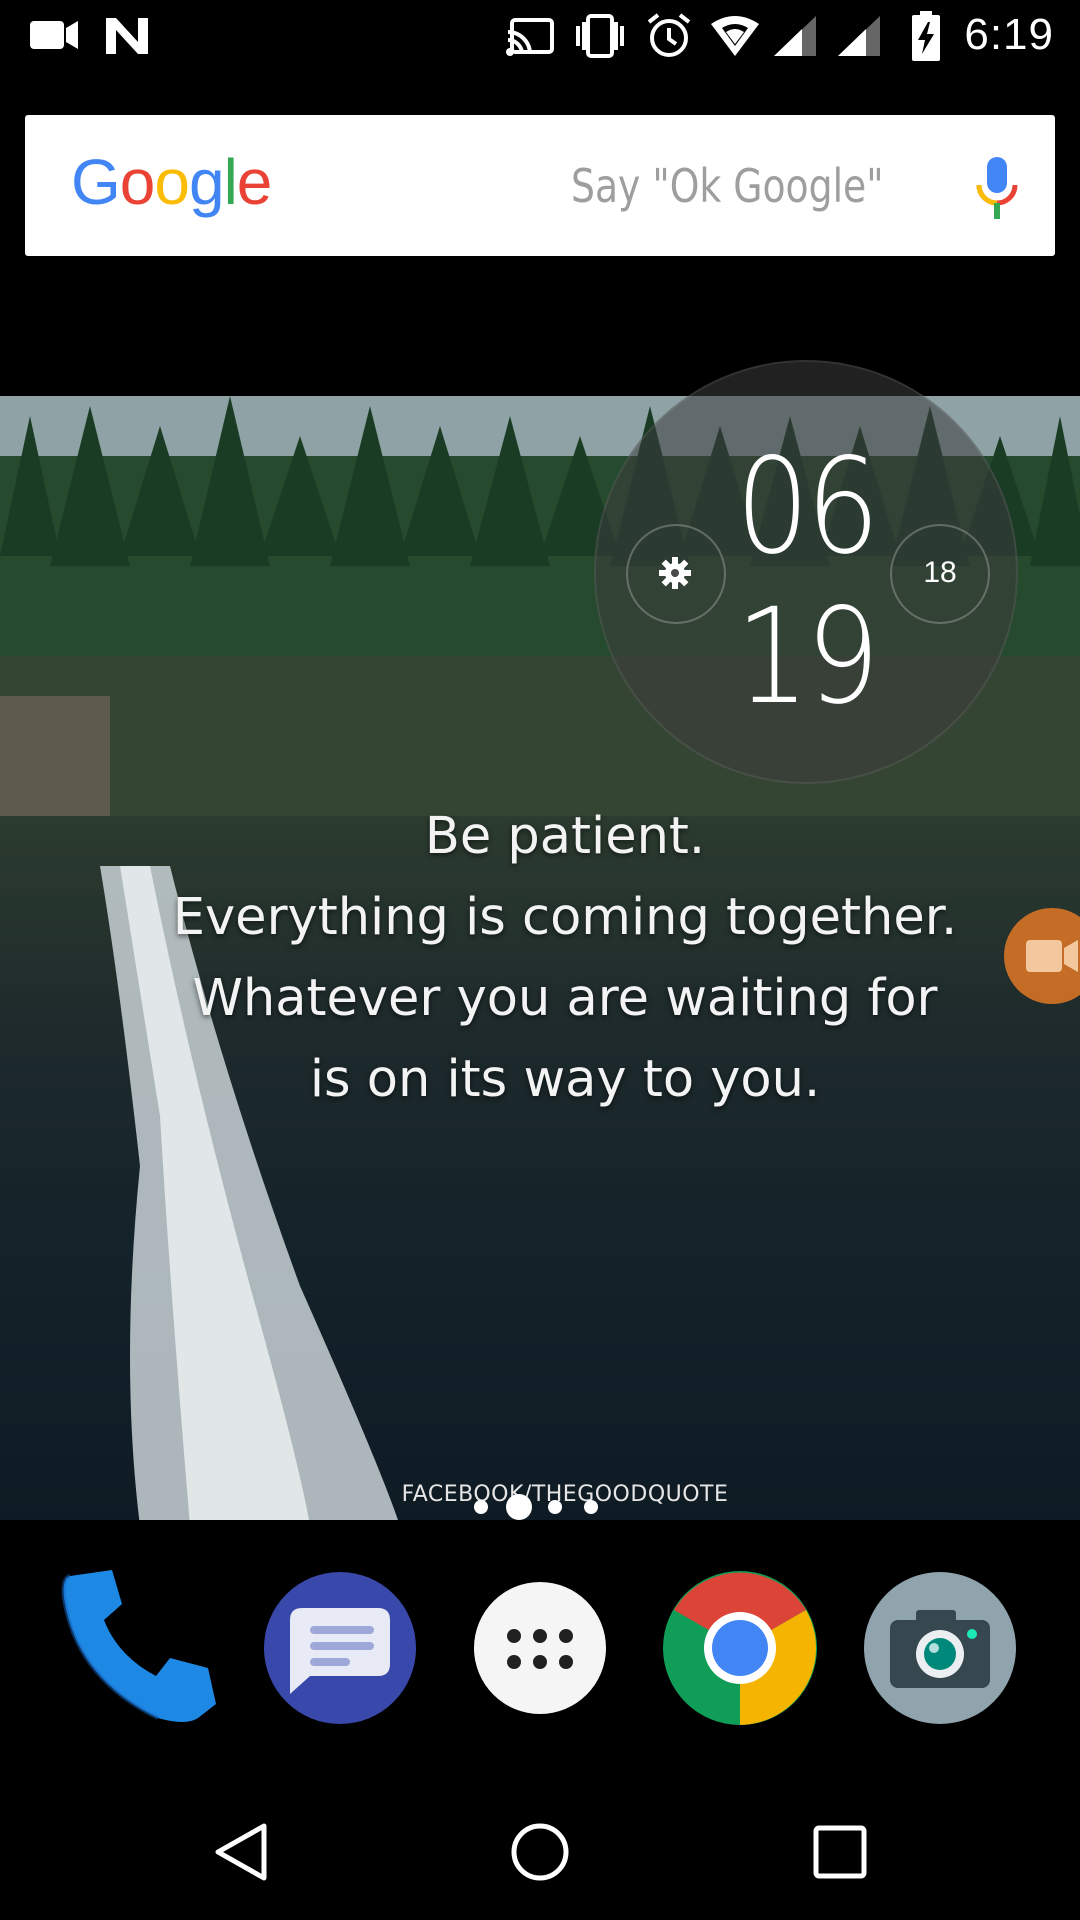 The height and width of the screenshot is (1920, 1080). What do you see at coordinates (565, 1079) in the screenshot?
I see `quote-line: is on its way to you.` at bounding box center [565, 1079].